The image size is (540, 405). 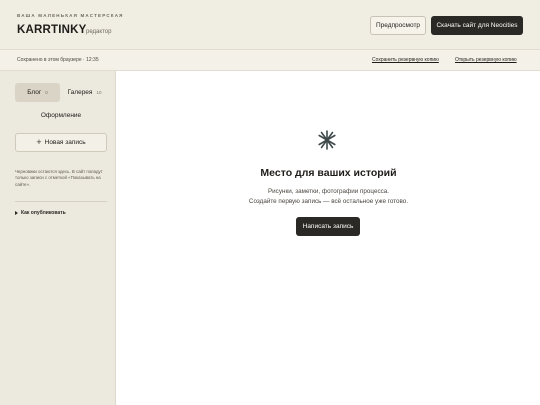 What do you see at coordinates (328, 191) in the screenshot?
I see `empty-state-line-1: Рисунки, заметки, фотографии процесса.` at bounding box center [328, 191].